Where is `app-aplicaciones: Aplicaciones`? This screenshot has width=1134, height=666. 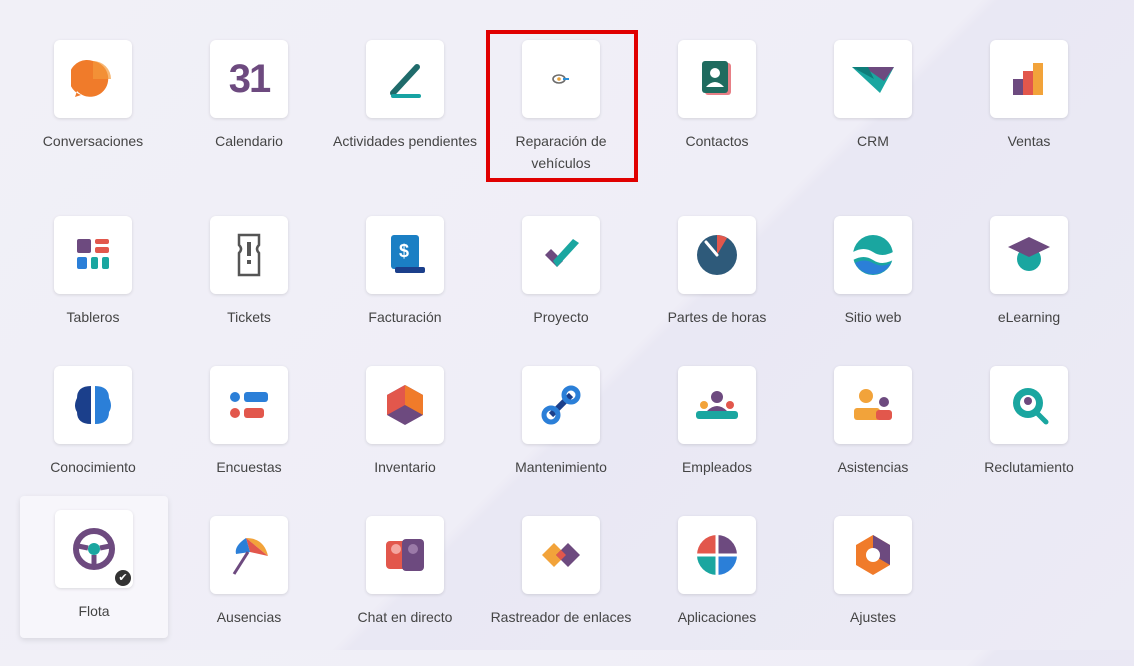 app-aplicaciones: Aplicaciones is located at coordinates (717, 591).